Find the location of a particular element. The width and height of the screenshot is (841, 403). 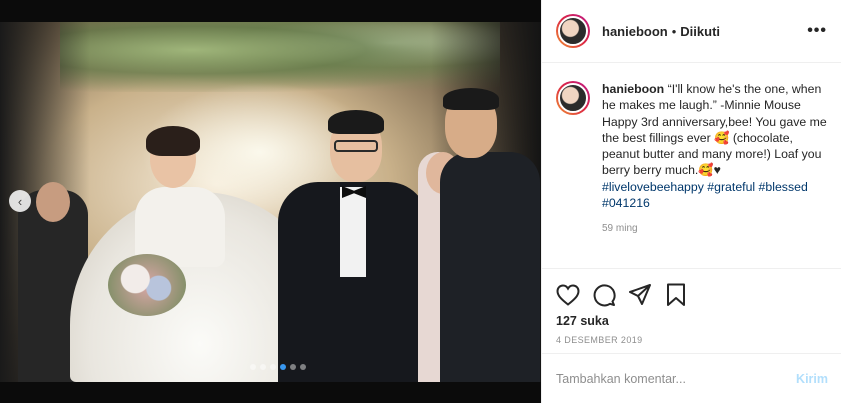

photo-guest-man-suit is located at coordinates (490, 267).